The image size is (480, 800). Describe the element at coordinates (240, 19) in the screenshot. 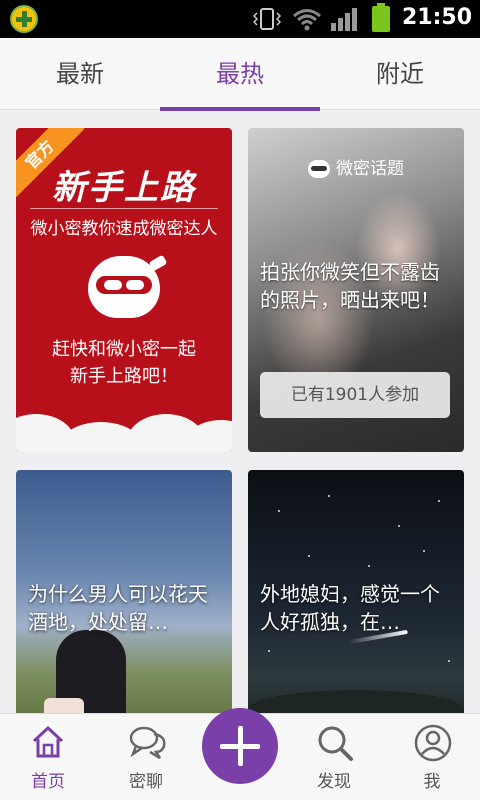

I see `status-bar: 21:50` at that location.